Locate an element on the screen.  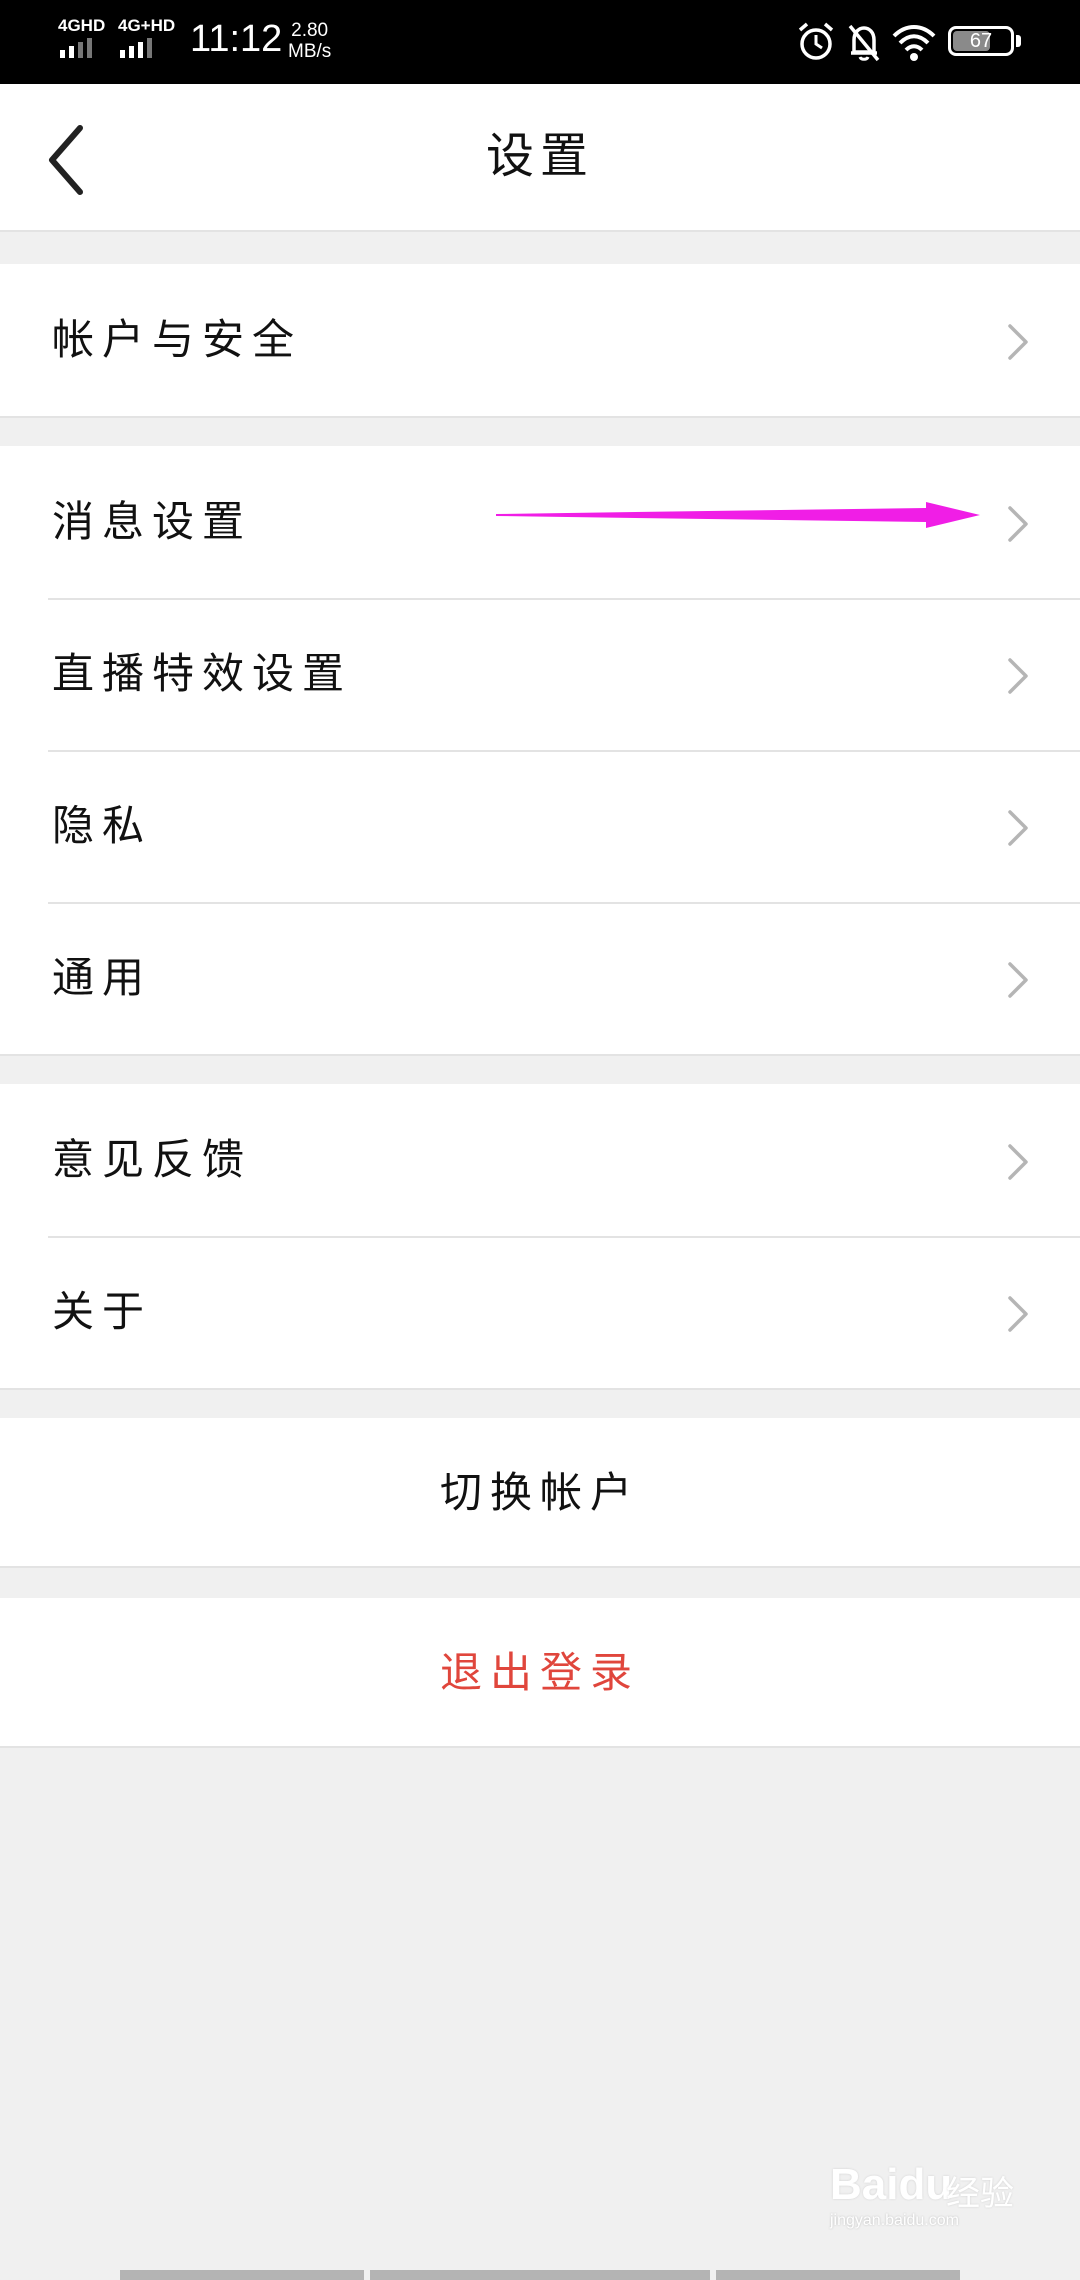
settings-row-account-security: 帐户与安全 is located at coordinates (540, 340).